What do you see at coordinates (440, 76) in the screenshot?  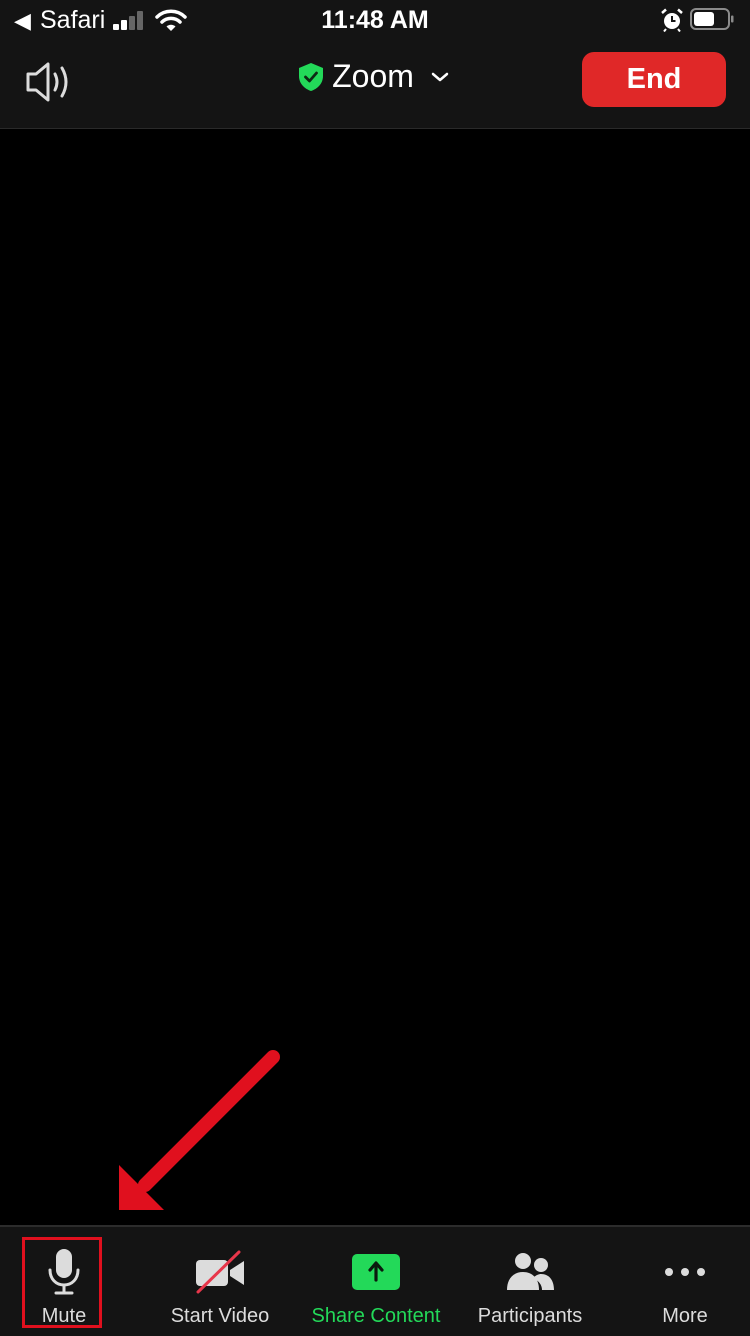 I see `chevron-down-icon` at bounding box center [440, 76].